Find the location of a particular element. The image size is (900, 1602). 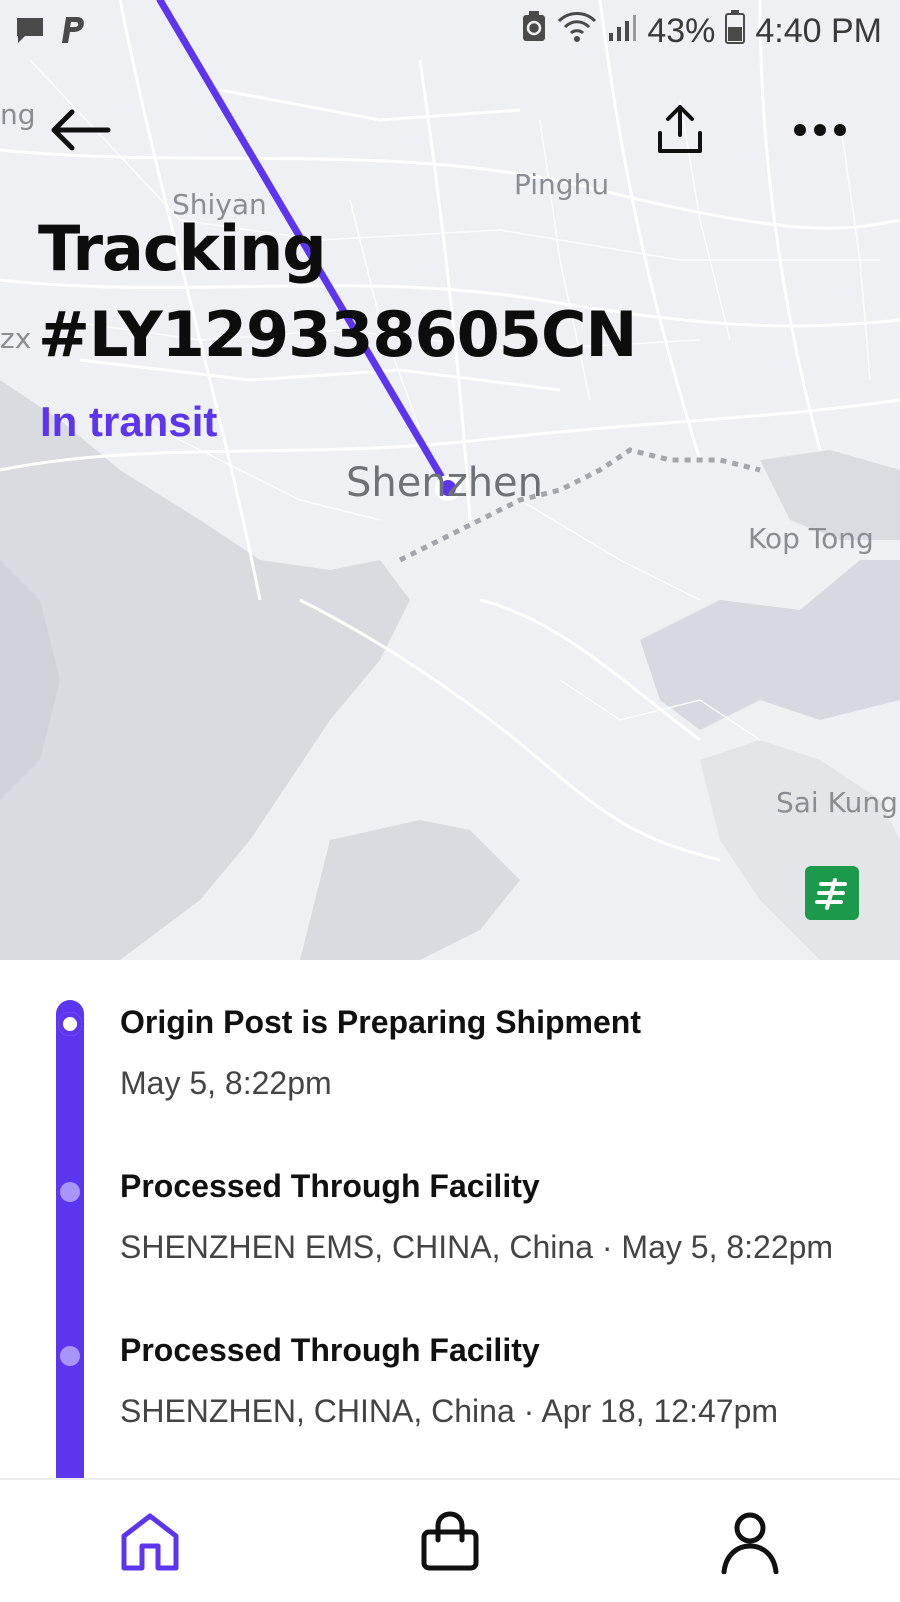

map-label-edge-mid: zx is located at coordinates (16, 338).